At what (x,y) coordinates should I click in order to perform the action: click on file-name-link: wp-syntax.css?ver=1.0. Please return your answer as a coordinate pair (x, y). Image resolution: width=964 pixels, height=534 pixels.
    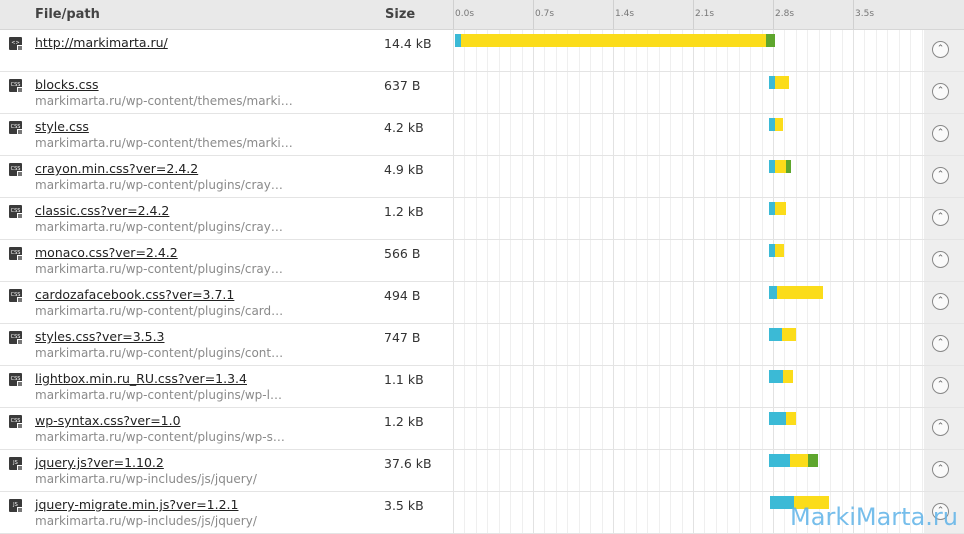
    Looking at the image, I should click on (108, 420).